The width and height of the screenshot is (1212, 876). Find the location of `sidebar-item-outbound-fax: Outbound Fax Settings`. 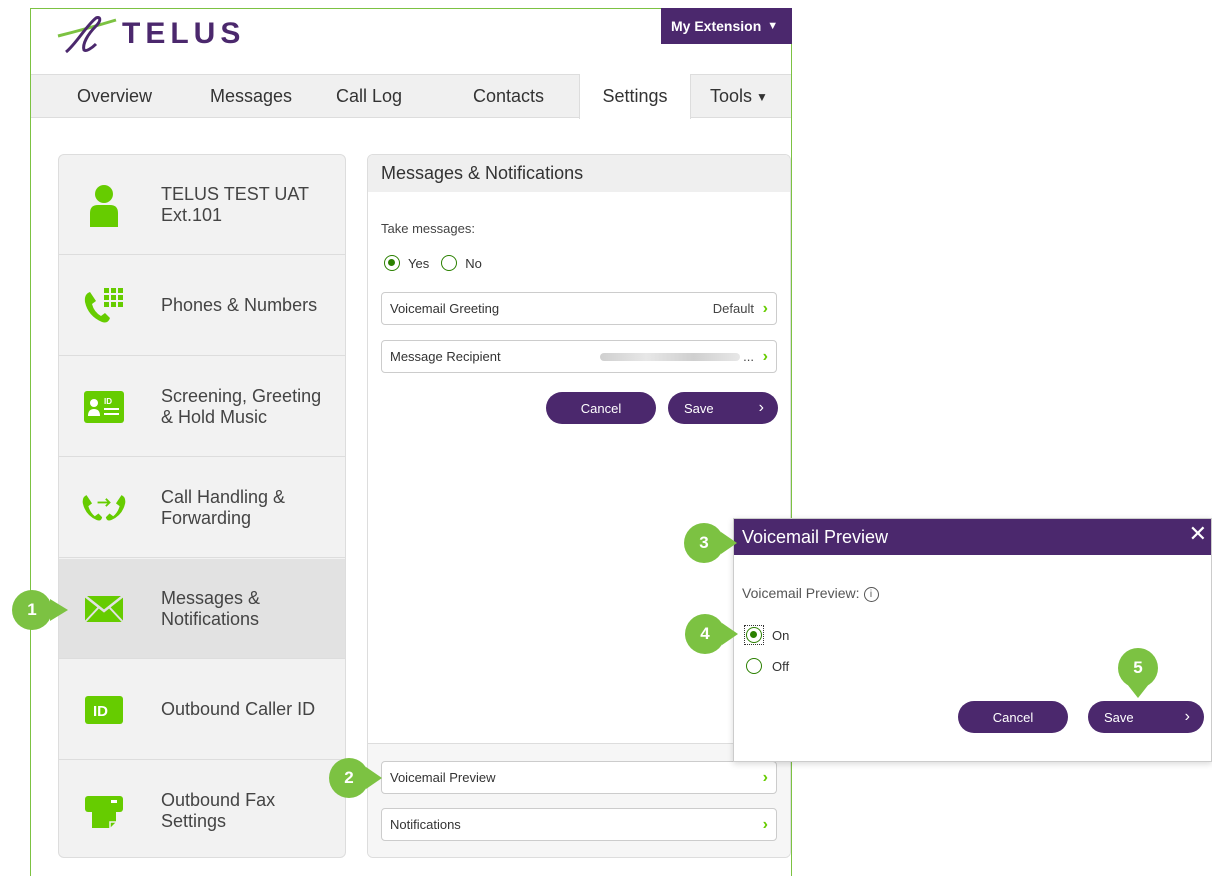

sidebar-item-outbound-fax: Outbound Fax Settings is located at coordinates (202, 809).